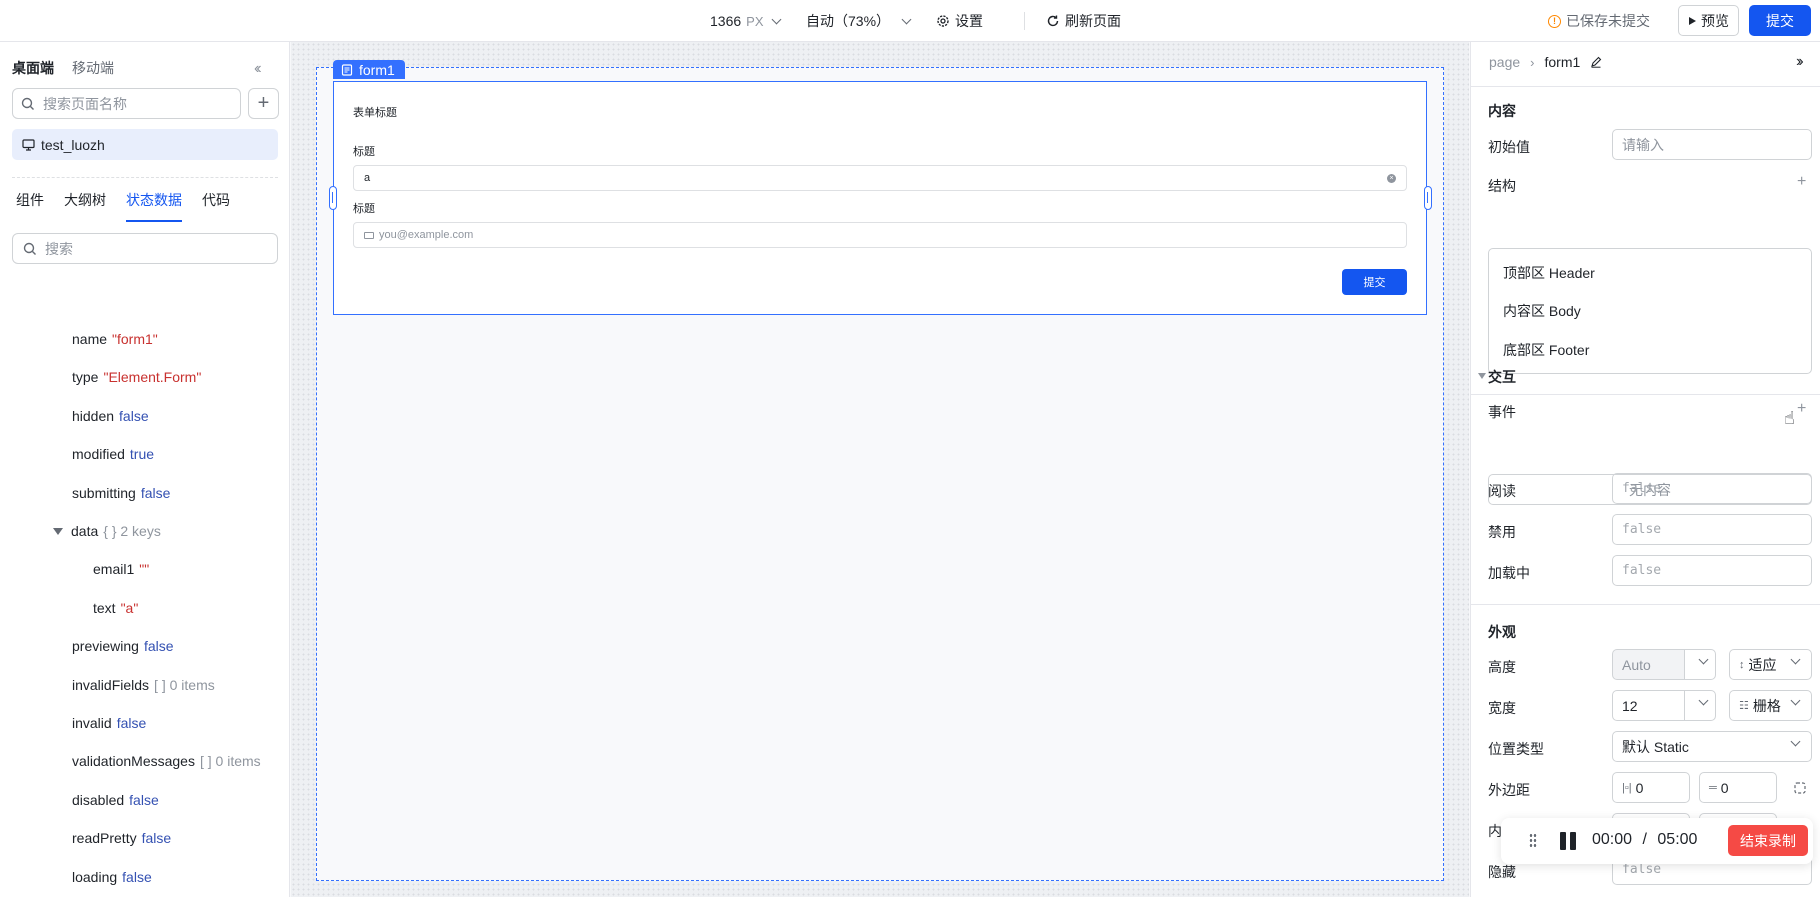 This screenshot has width=1820, height=897. What do you see at coordinates (98, 799) in the screenshot?
I see `state-key: disabled` at bounding box center [98, 799].